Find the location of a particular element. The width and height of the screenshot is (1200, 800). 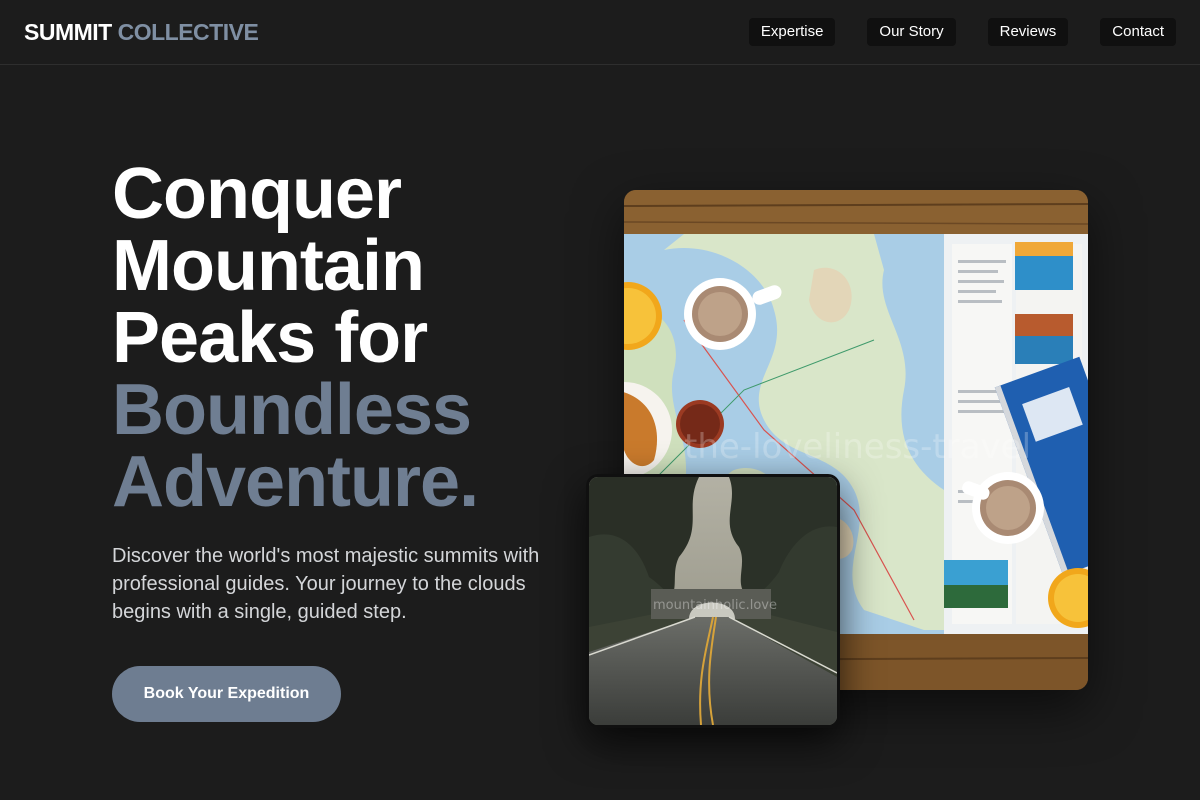

hero-title-line: Mountain is located at coordinates (268, 266).